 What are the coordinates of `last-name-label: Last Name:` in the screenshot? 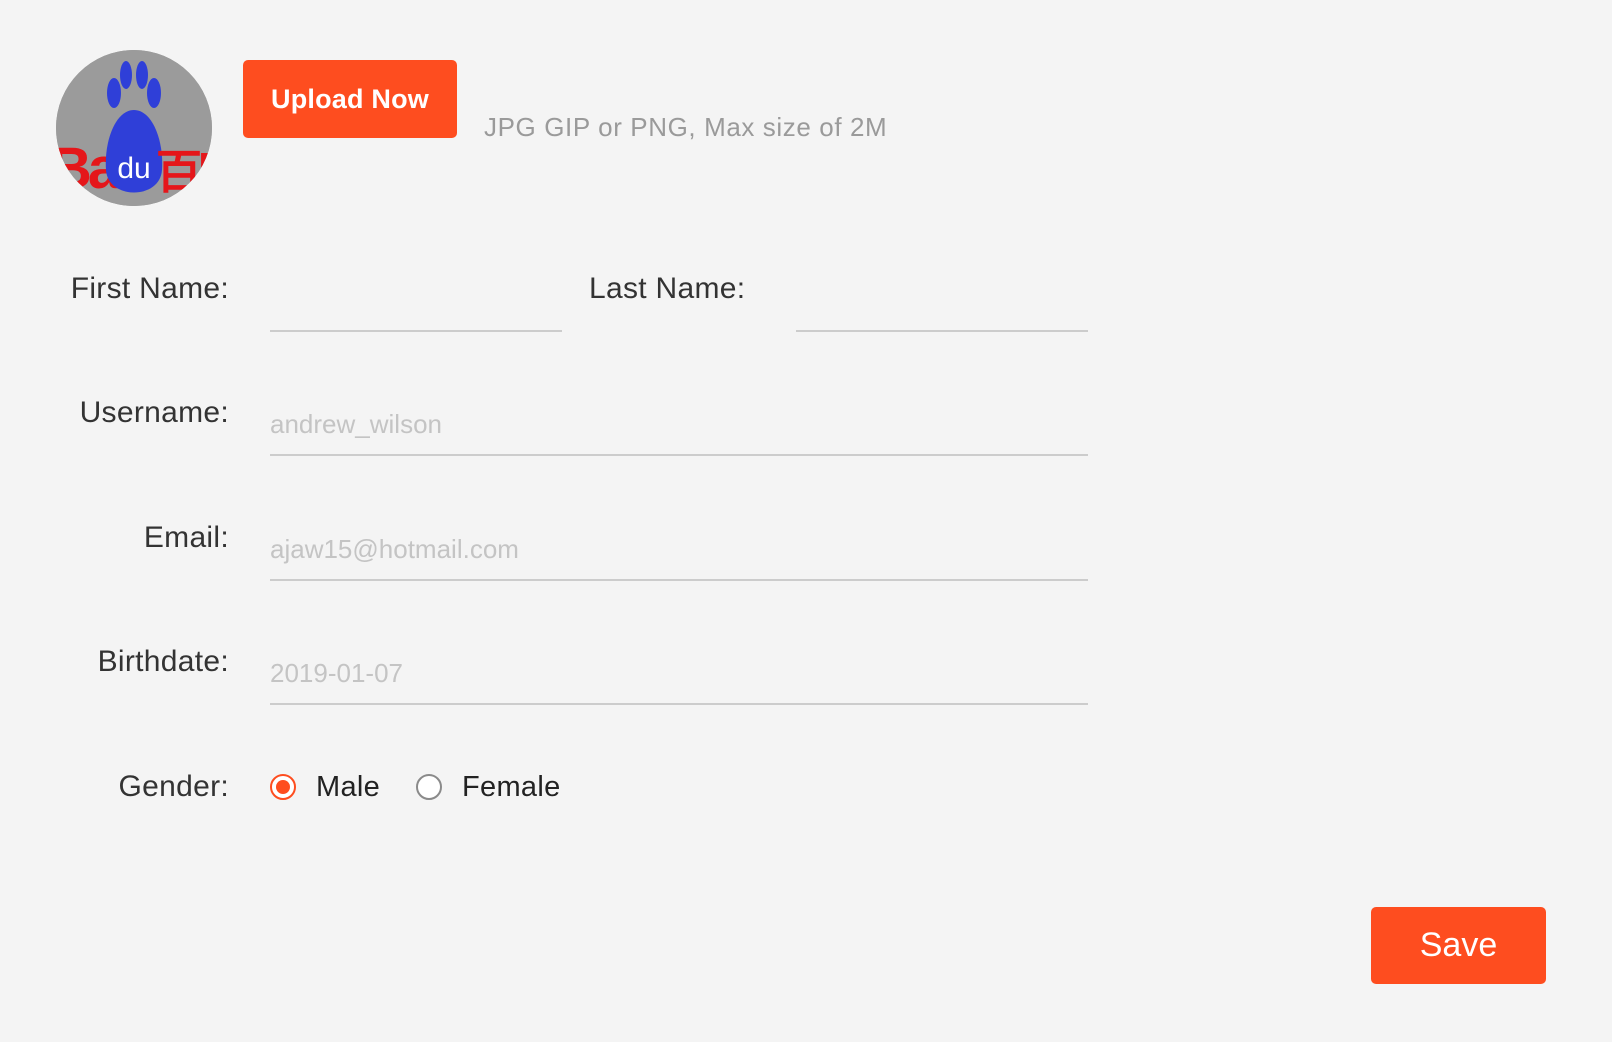 It's located at (667, 288).